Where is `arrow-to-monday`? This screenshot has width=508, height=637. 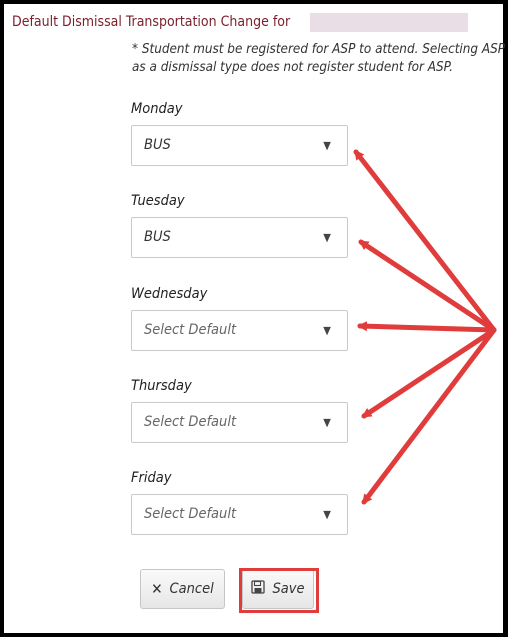 arrow-to-monday is located at coordinates (425, 241).